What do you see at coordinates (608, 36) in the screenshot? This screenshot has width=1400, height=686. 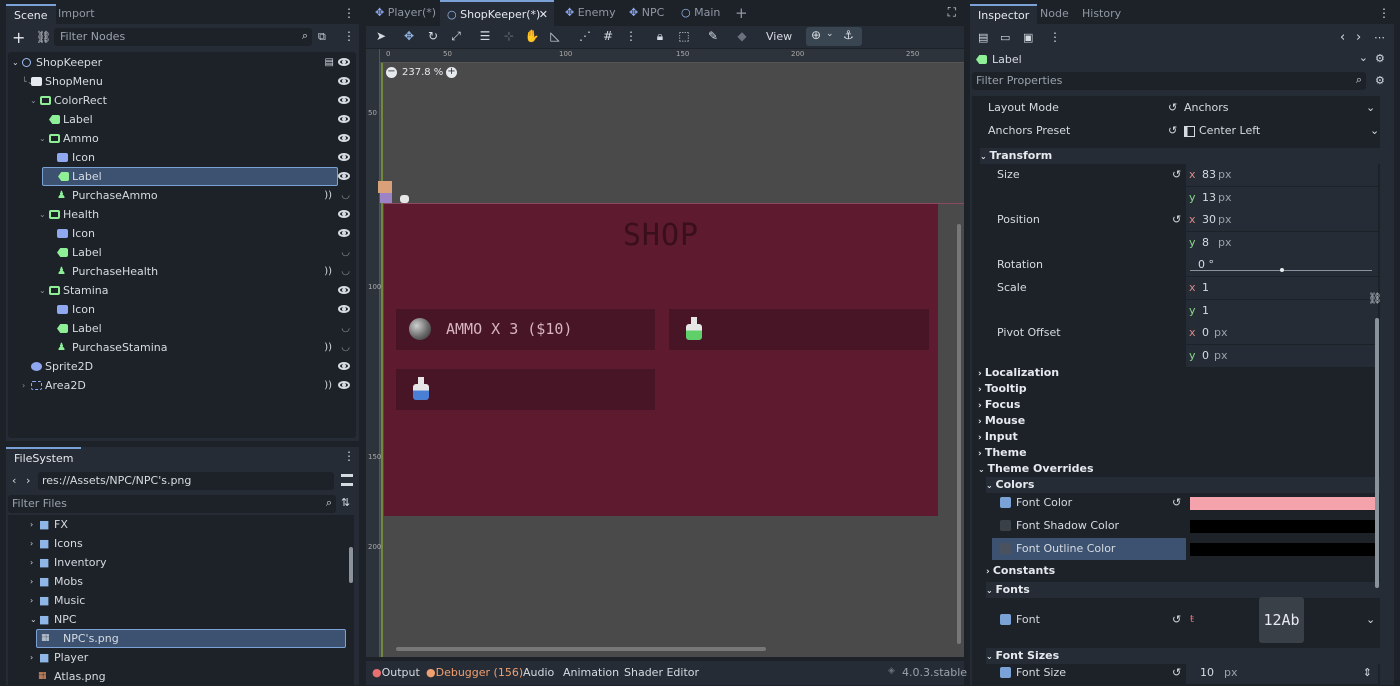 I see `grid-snap-icon: #` at bounding box center [608, 36].